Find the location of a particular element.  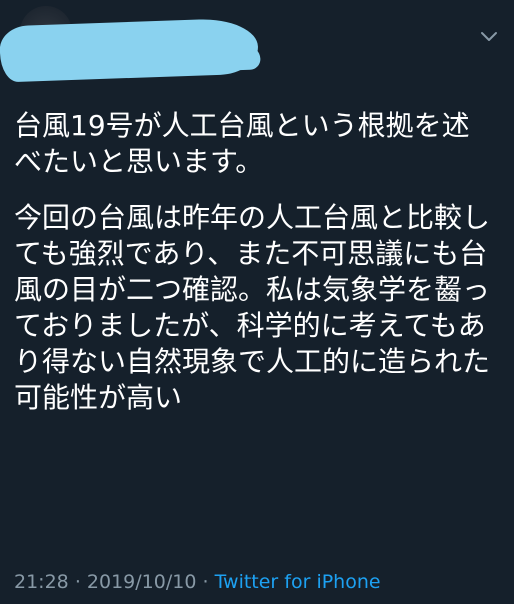

tweet-header is located at coordinates (257, 45).